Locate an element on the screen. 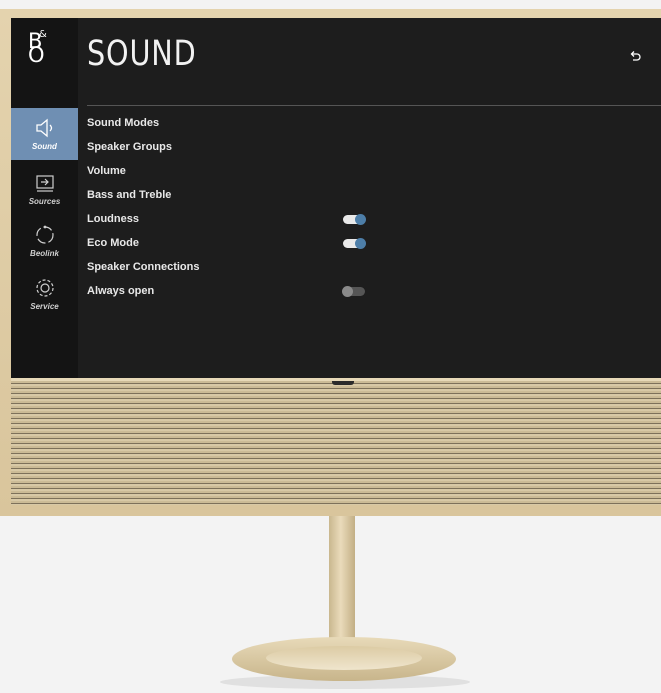 The width and height of the screenshot is (661, 693). input-icon is located at coordinates (44, 183).